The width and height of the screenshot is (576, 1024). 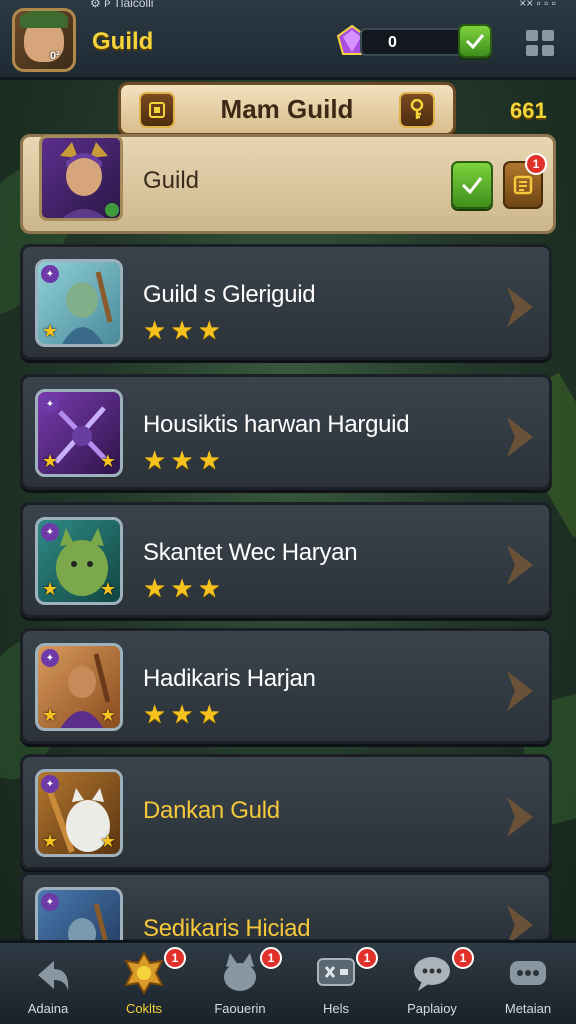 What do you see at coordinates (412, 42) in the screenshot?
I see `currency-bar: 0` at bounding box center [412, 42].